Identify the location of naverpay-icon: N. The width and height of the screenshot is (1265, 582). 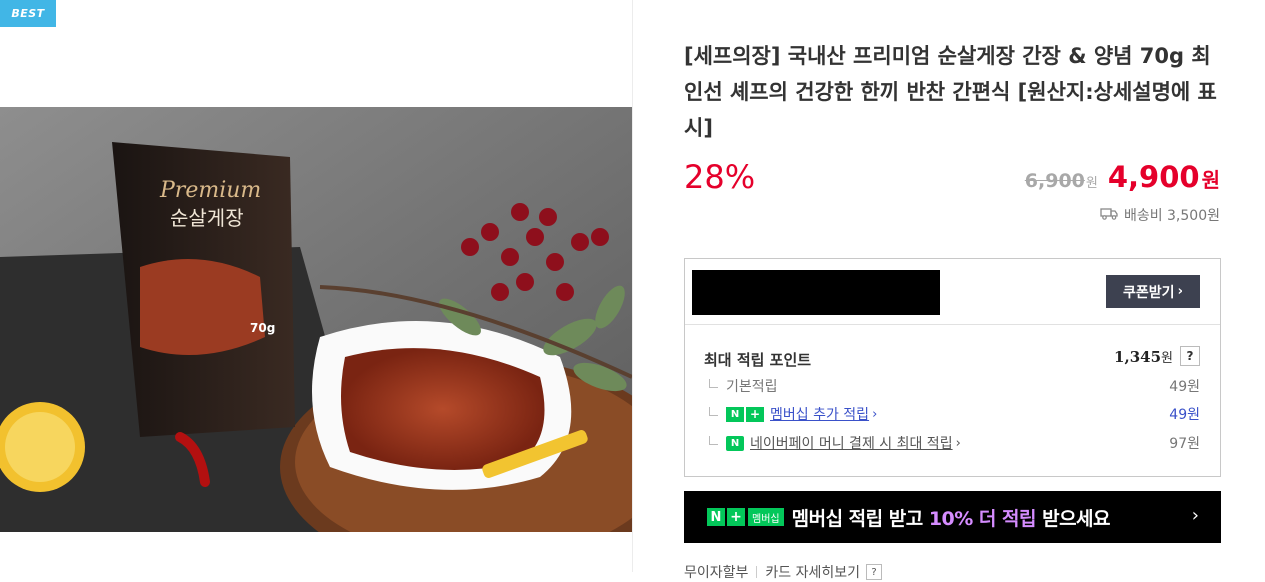
(735, 443).